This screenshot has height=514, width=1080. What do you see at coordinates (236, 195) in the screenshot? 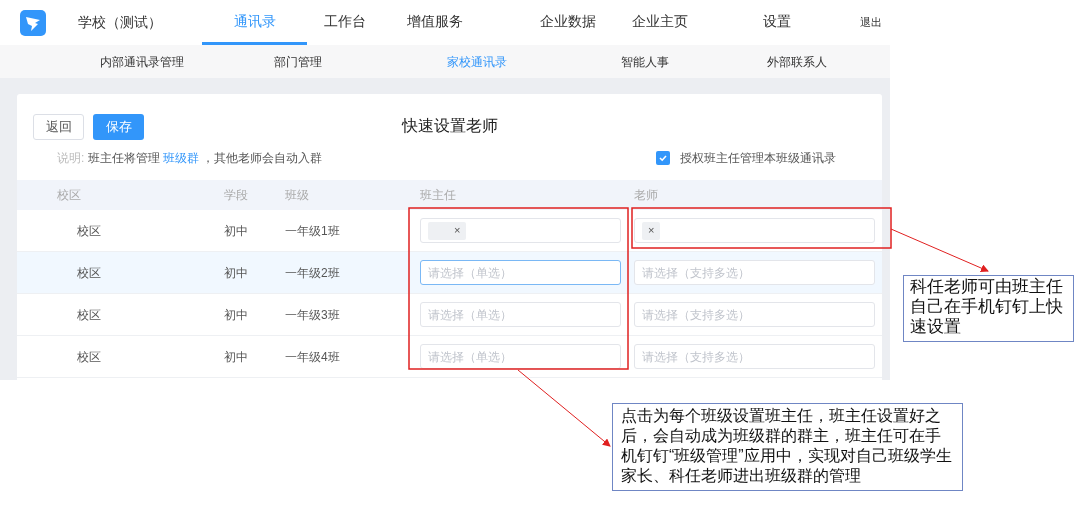
I see `column-header: 学段` at bounding box center [236, 195].